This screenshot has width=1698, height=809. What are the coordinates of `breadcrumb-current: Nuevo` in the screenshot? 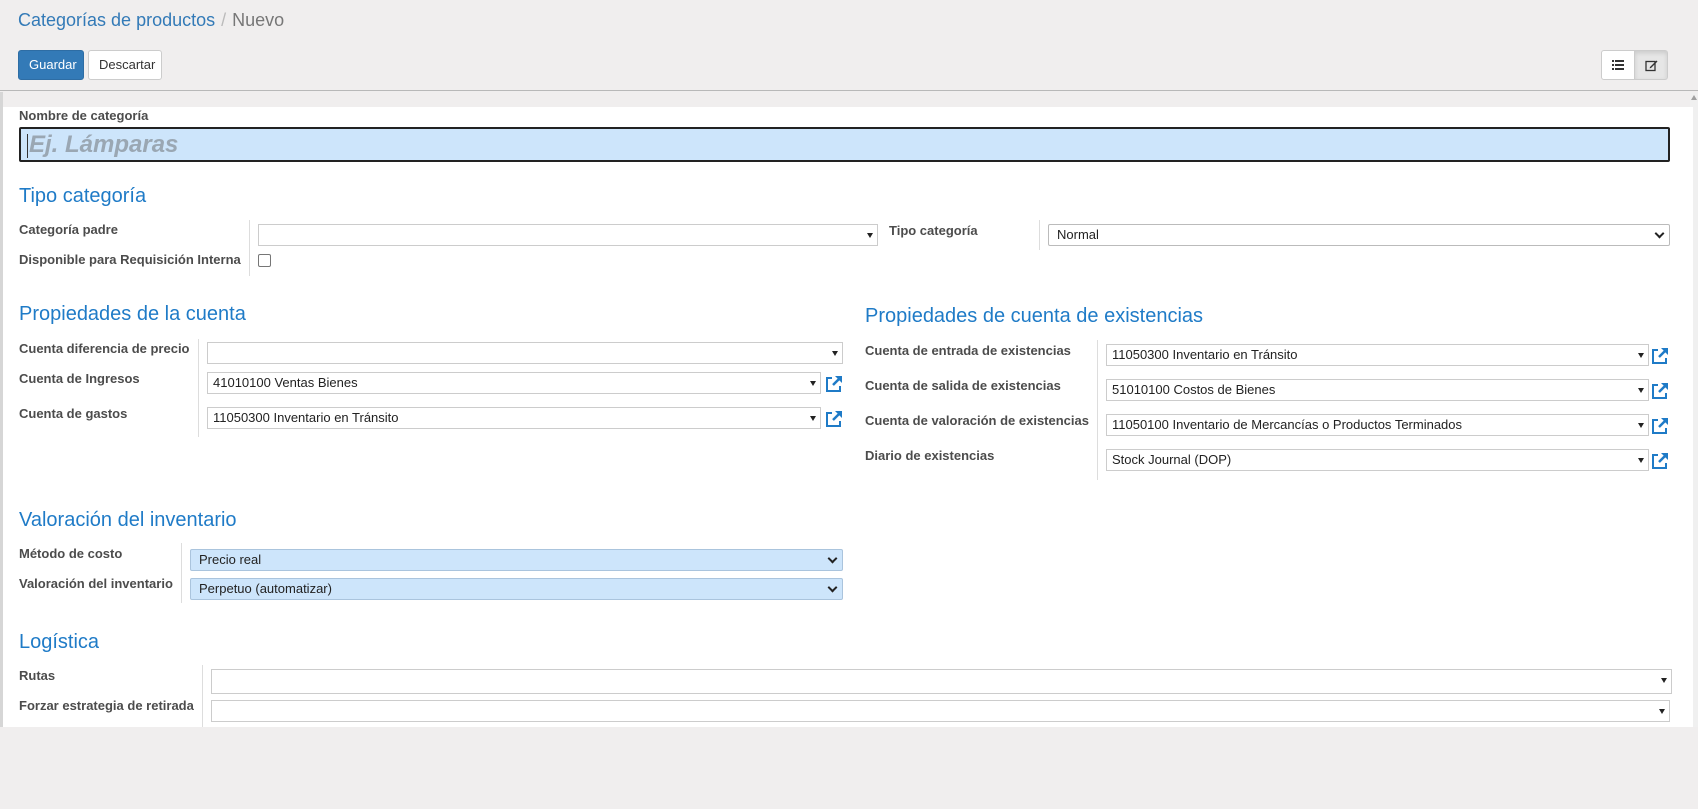 It's located at (258, 20).